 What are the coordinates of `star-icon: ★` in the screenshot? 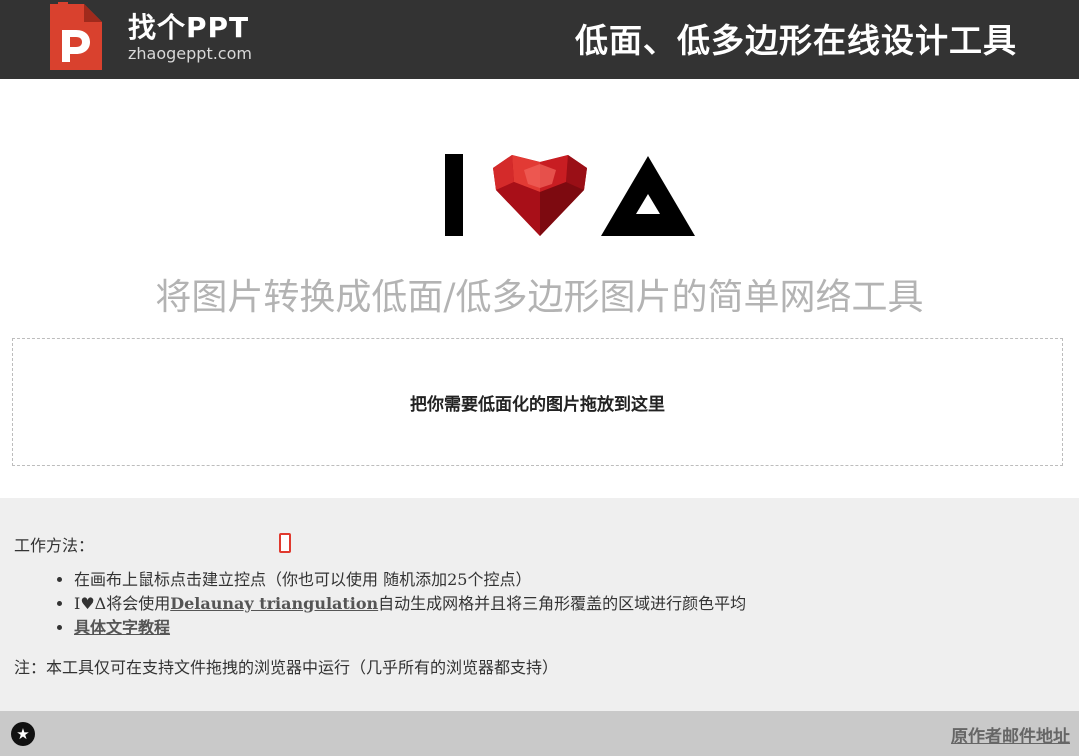 It's located at (23, 734).